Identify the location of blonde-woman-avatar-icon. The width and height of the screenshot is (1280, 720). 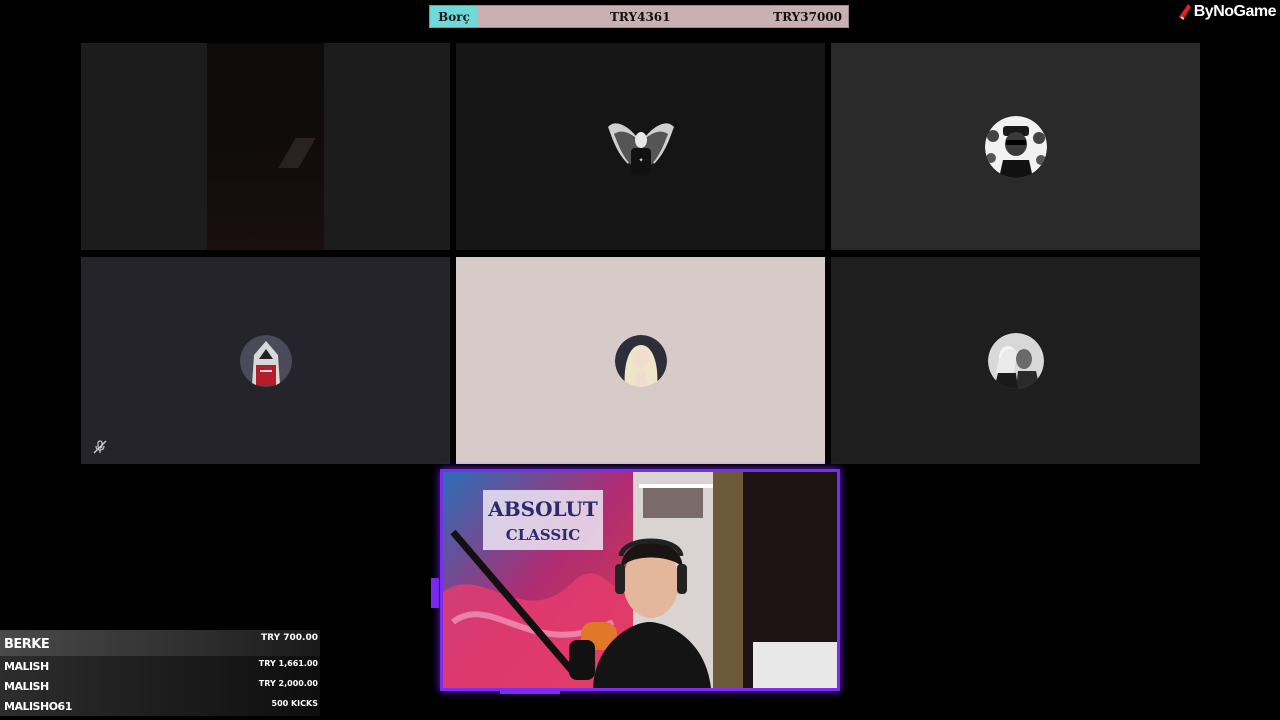
(640, 360).